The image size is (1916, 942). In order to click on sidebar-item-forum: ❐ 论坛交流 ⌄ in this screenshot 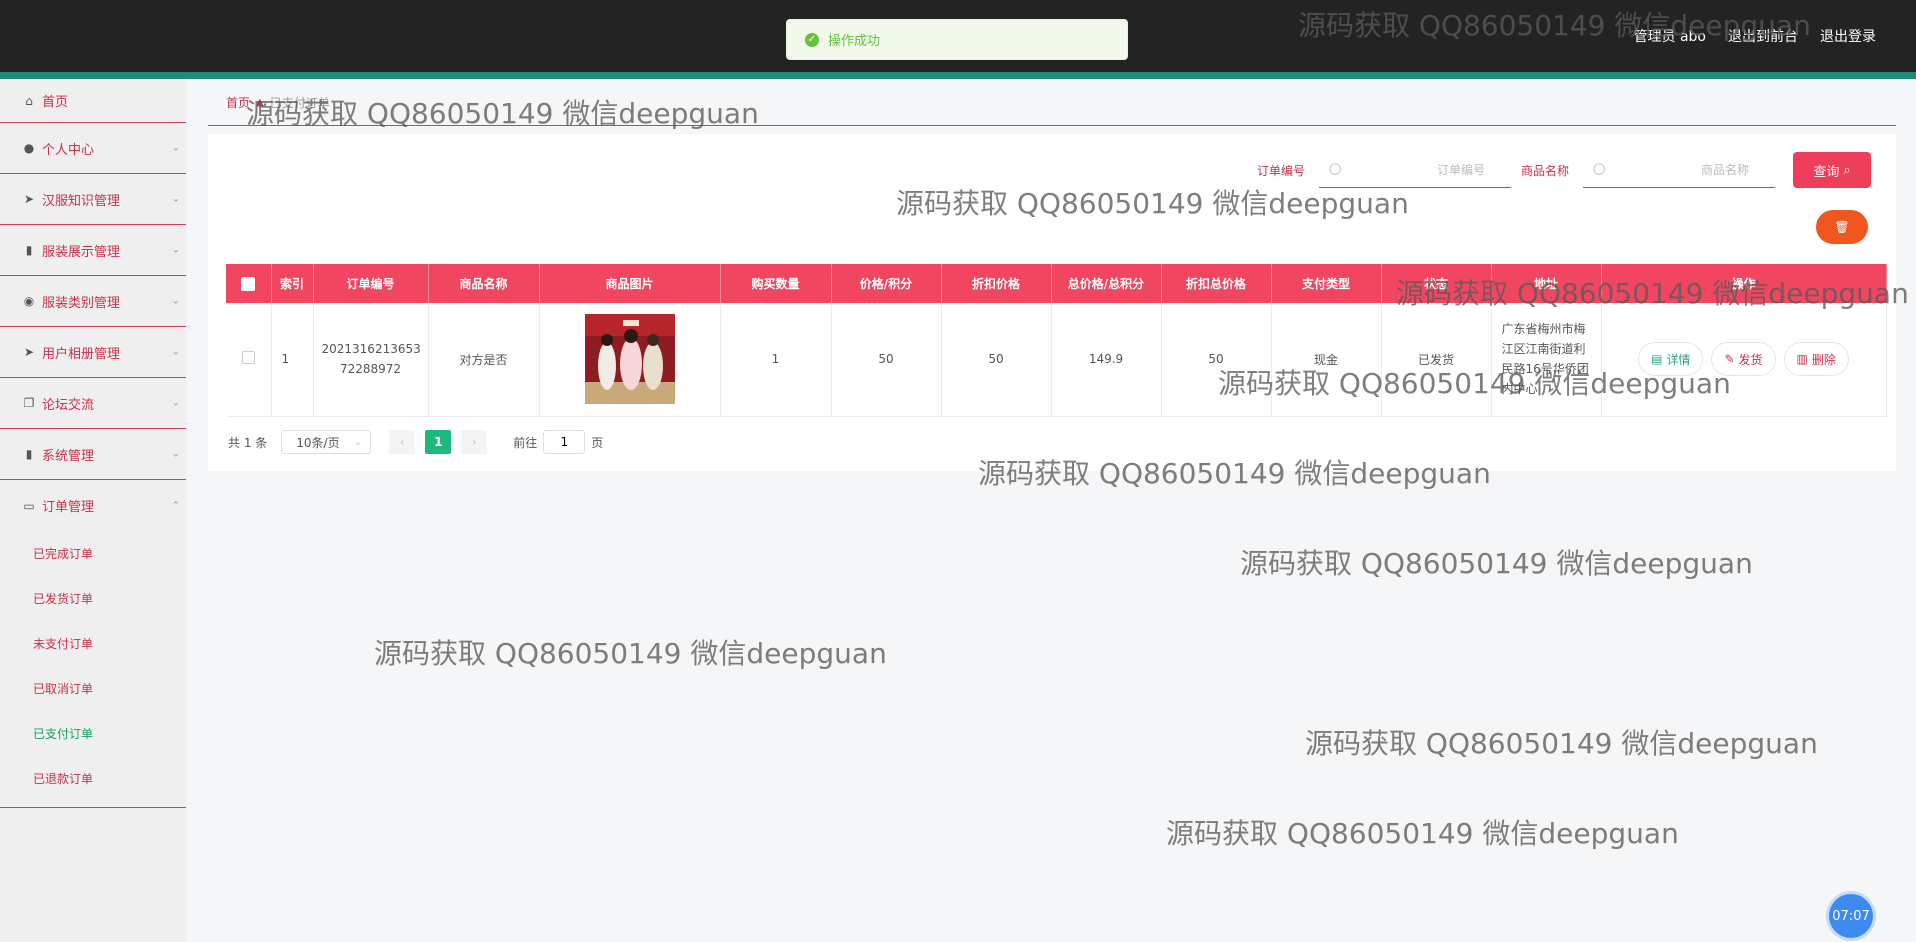, I will do `click(93, 403)`.